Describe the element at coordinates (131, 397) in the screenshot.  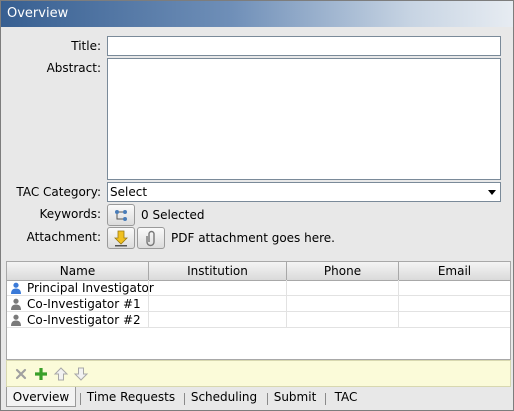
I see `tab-time-requests: Time Requests` at that location.